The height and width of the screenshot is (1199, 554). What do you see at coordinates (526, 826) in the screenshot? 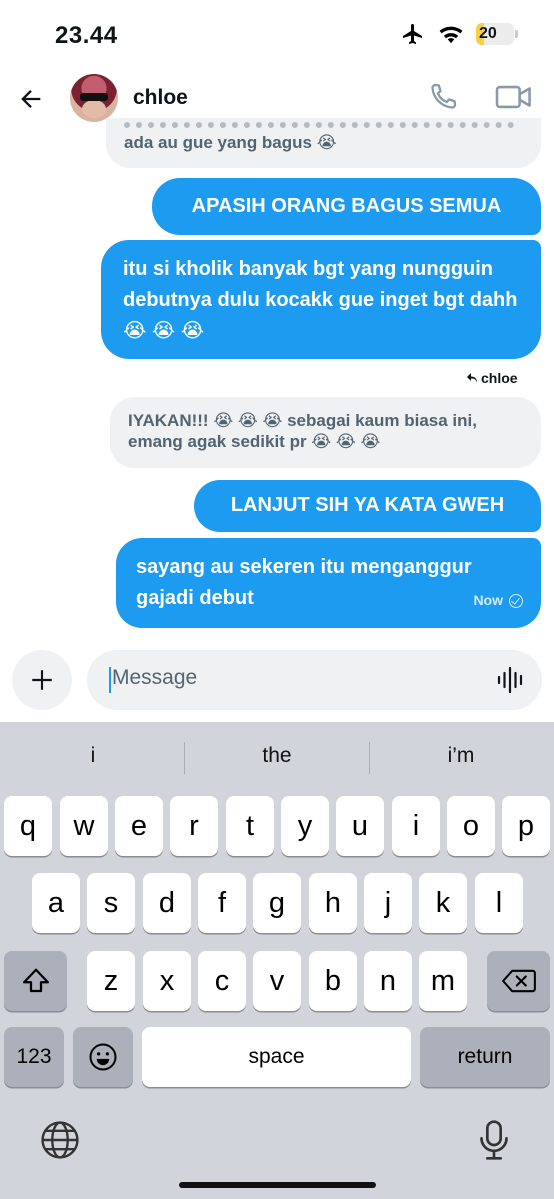
I see `key-p: p` at bounding box center [526, 826].